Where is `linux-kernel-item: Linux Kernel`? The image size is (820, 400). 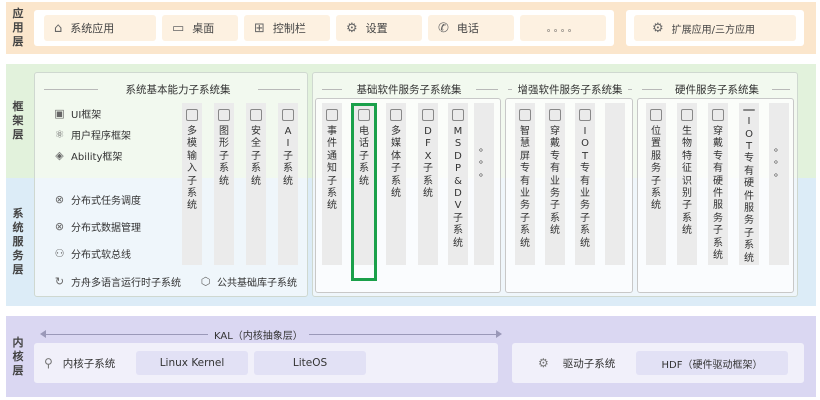
linux-kernel-item: Linux Kernel is located at coordinates (192, 363).